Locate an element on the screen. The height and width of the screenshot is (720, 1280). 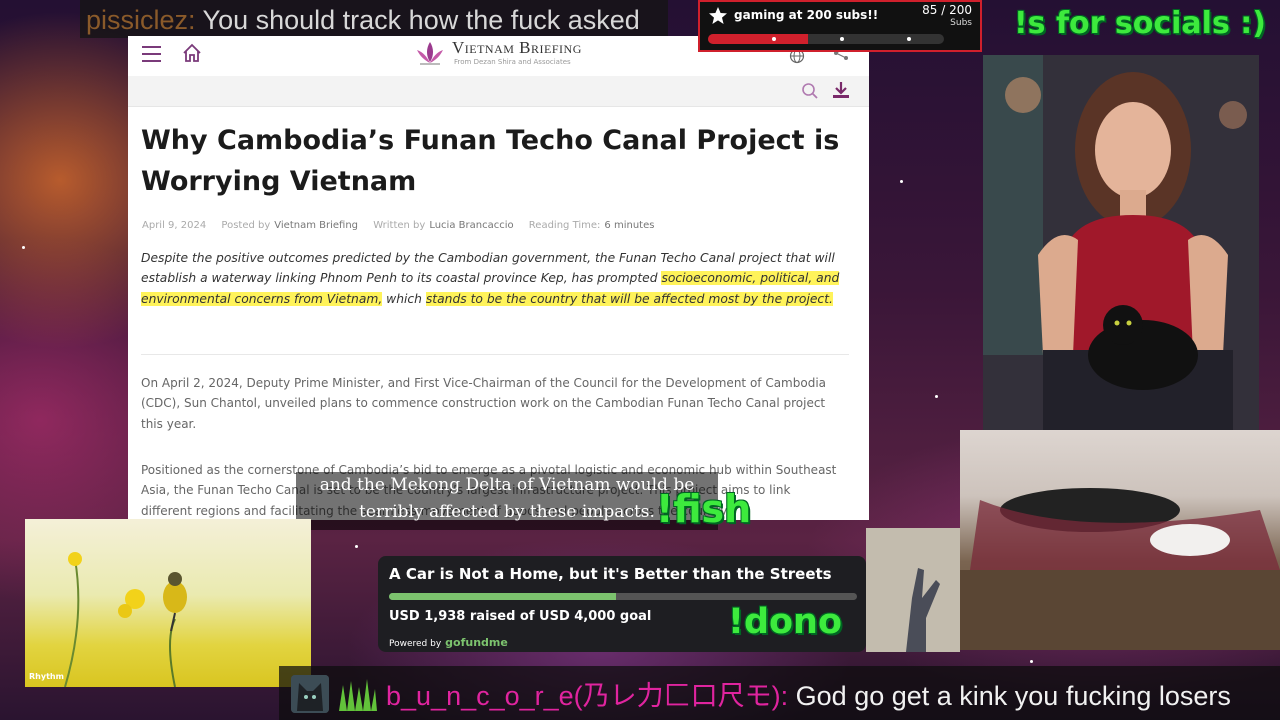
video-watermark: Rhythm is located at coordinates (46, 676).